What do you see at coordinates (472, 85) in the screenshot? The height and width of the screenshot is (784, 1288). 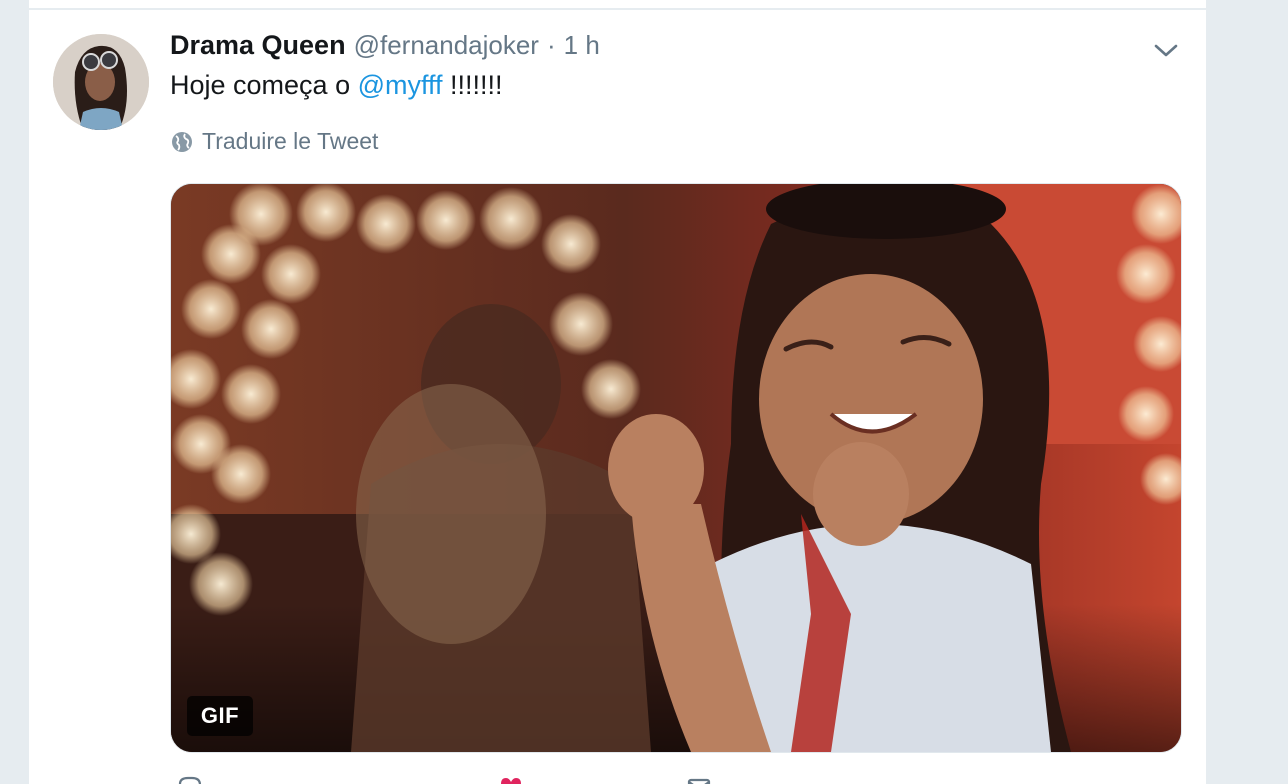 I see `tweet-text-end: !!!!!!!` at bounding box center [472, 85].